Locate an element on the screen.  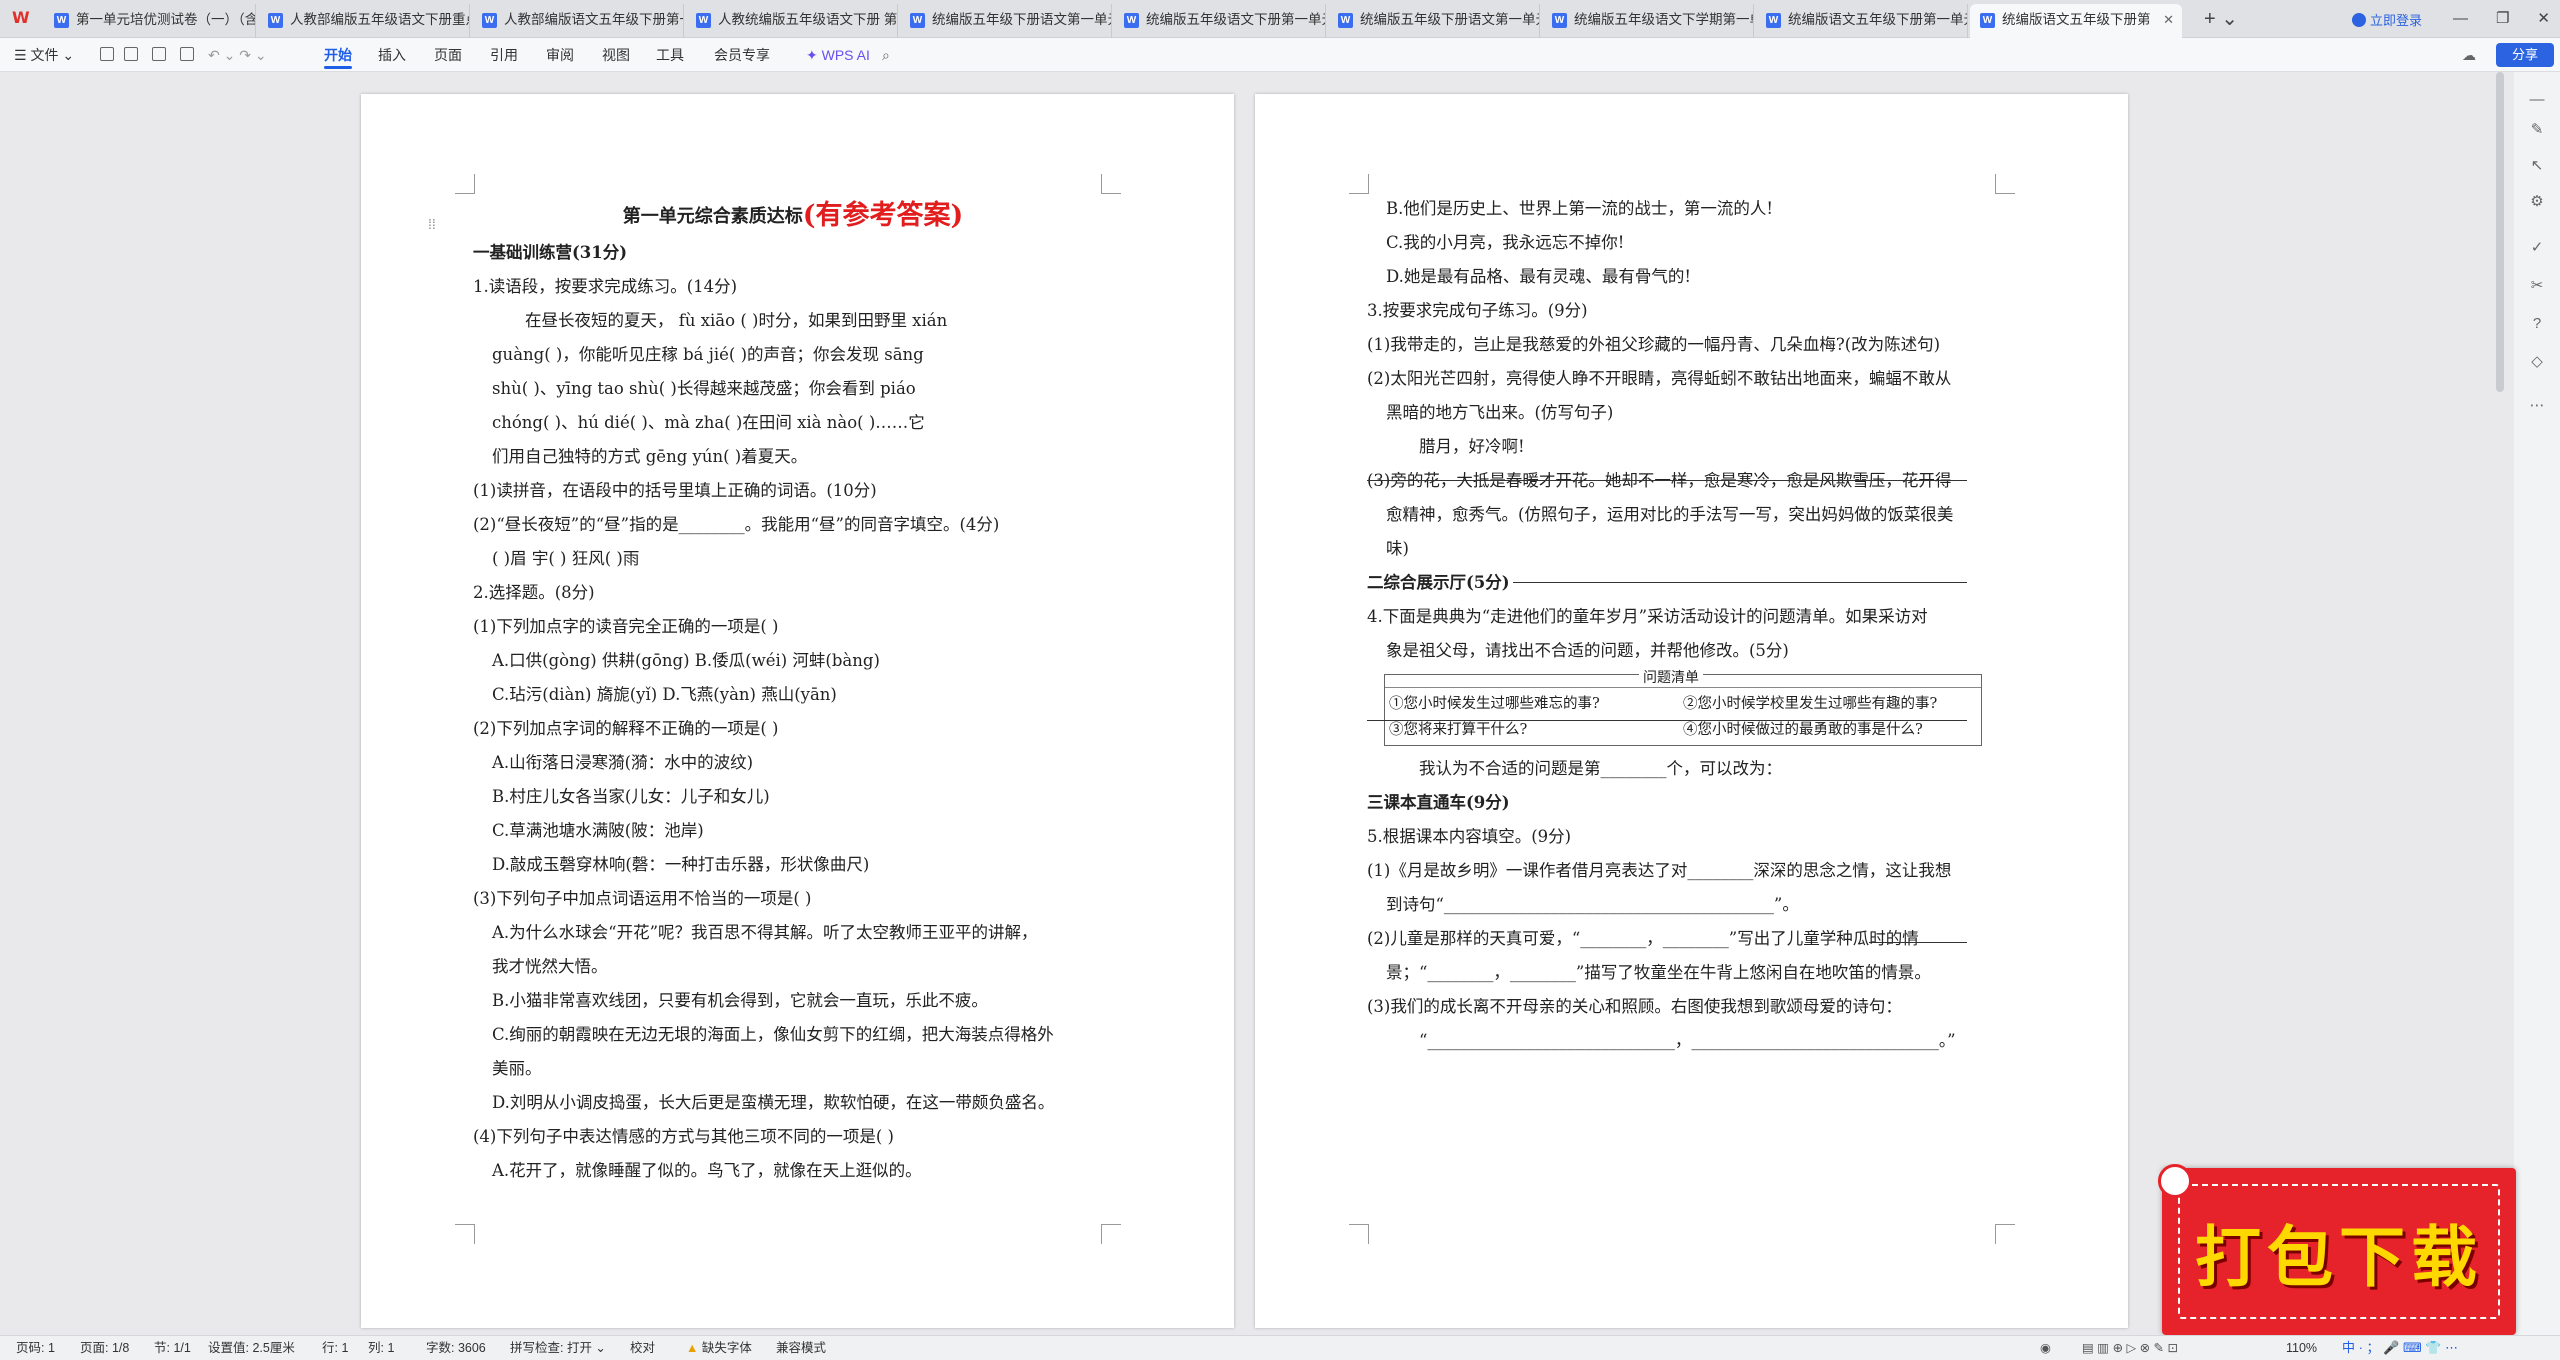
missing-font: ▲ 缺失字体 is located at coordinates (719, 1348).